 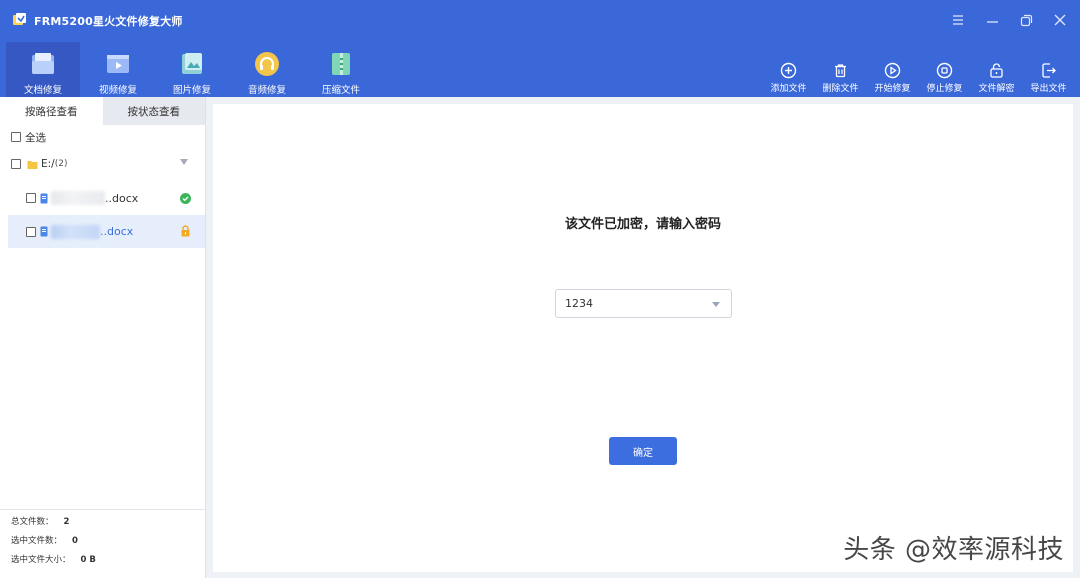 I want to click on tab-document-repair: 文档修复, so click(x=43, y=69).